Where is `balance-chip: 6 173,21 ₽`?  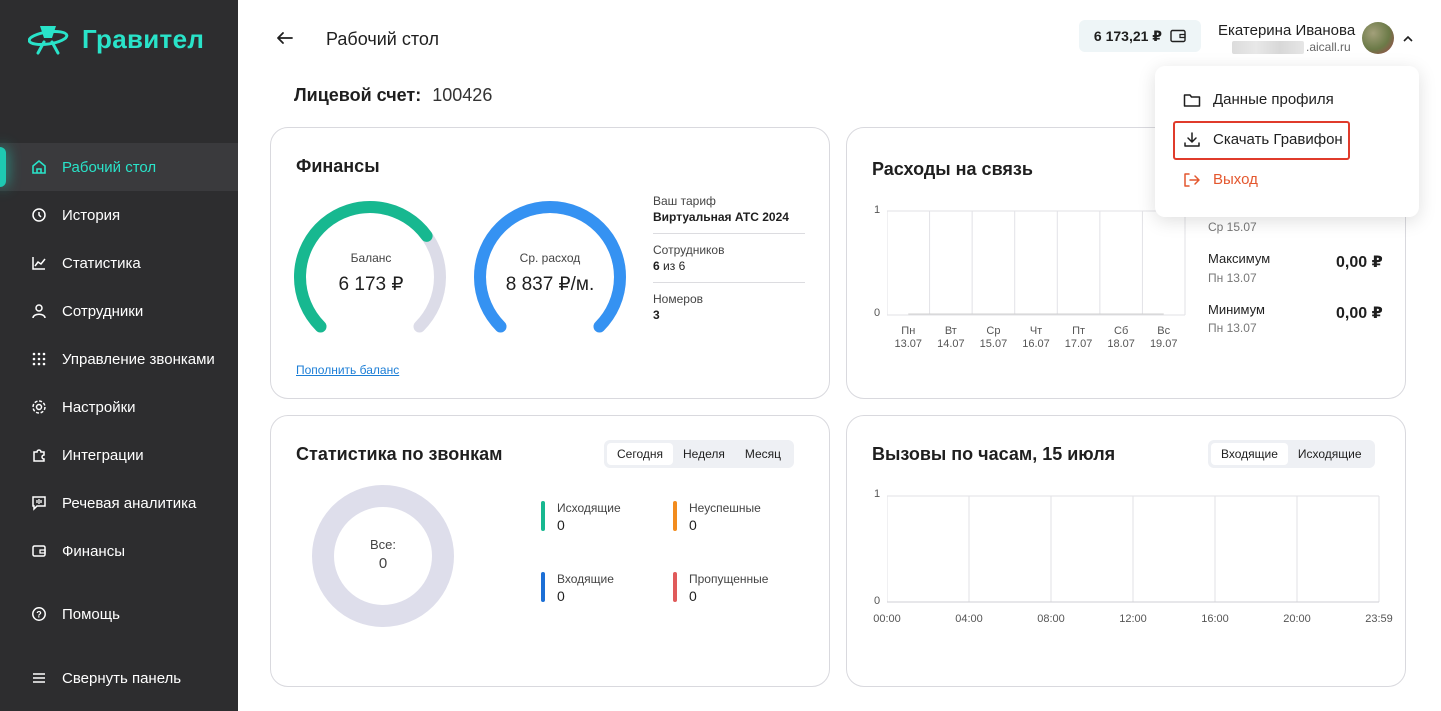
balance-chip: 6 173,21 ₽ is located at coordinates (1140, 36).